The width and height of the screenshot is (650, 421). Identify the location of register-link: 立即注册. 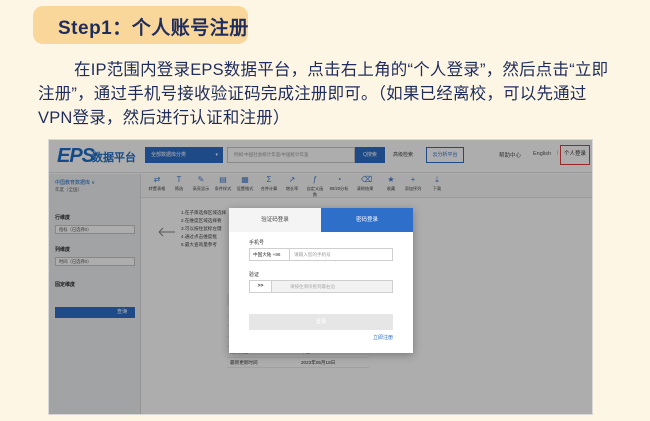
(383, 337).